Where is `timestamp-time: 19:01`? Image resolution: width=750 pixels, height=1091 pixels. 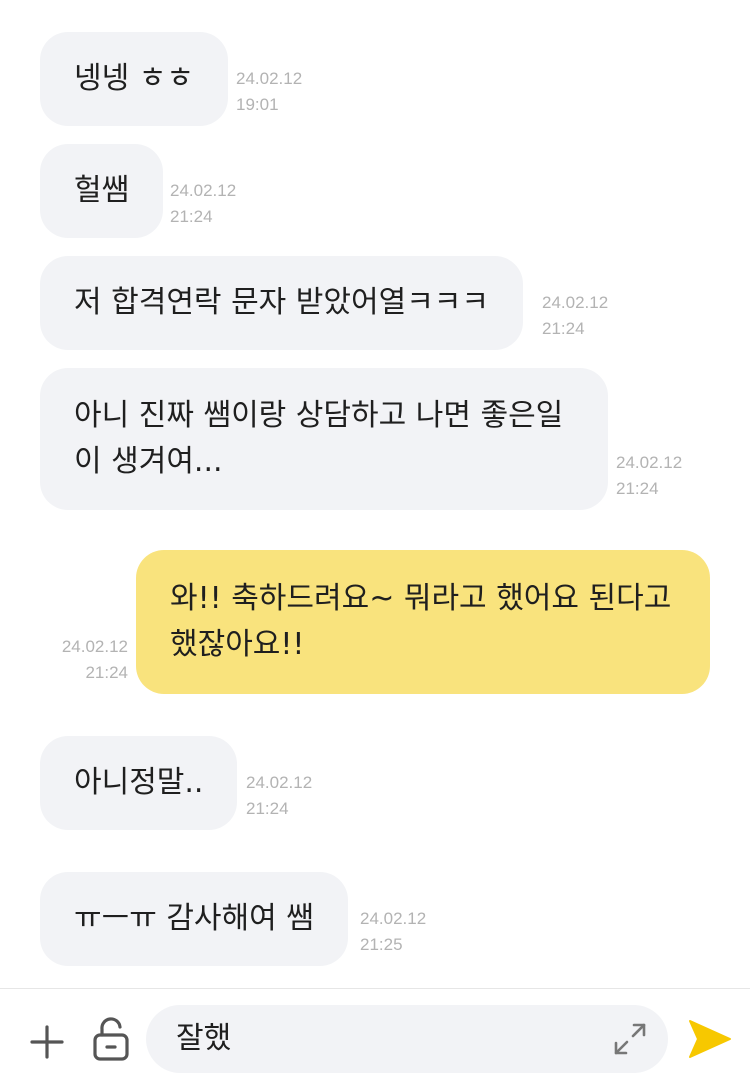
timestamp-time: 19:01 is located at coordinates (257, 104).